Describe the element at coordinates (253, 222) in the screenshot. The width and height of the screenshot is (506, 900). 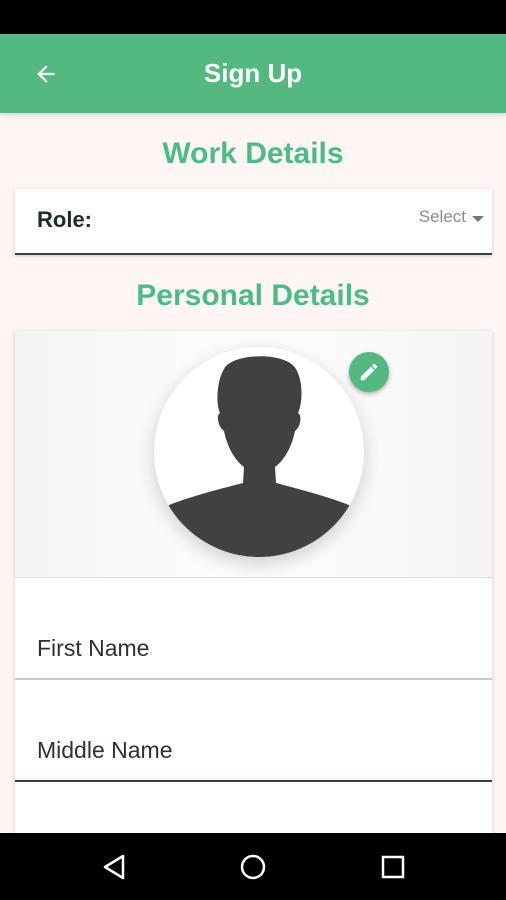
I see `role-card: Role: Select` at that location.